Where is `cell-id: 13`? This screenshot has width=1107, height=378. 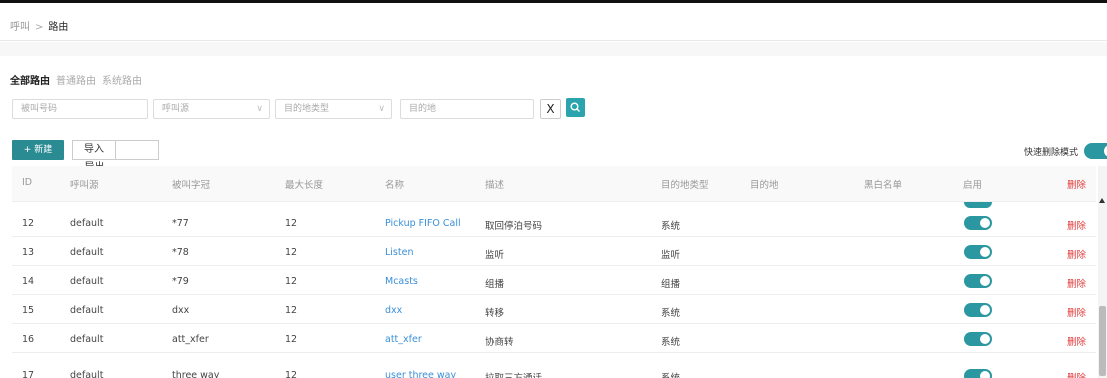 cell-id: 13 is located at coordinates (28, 252).